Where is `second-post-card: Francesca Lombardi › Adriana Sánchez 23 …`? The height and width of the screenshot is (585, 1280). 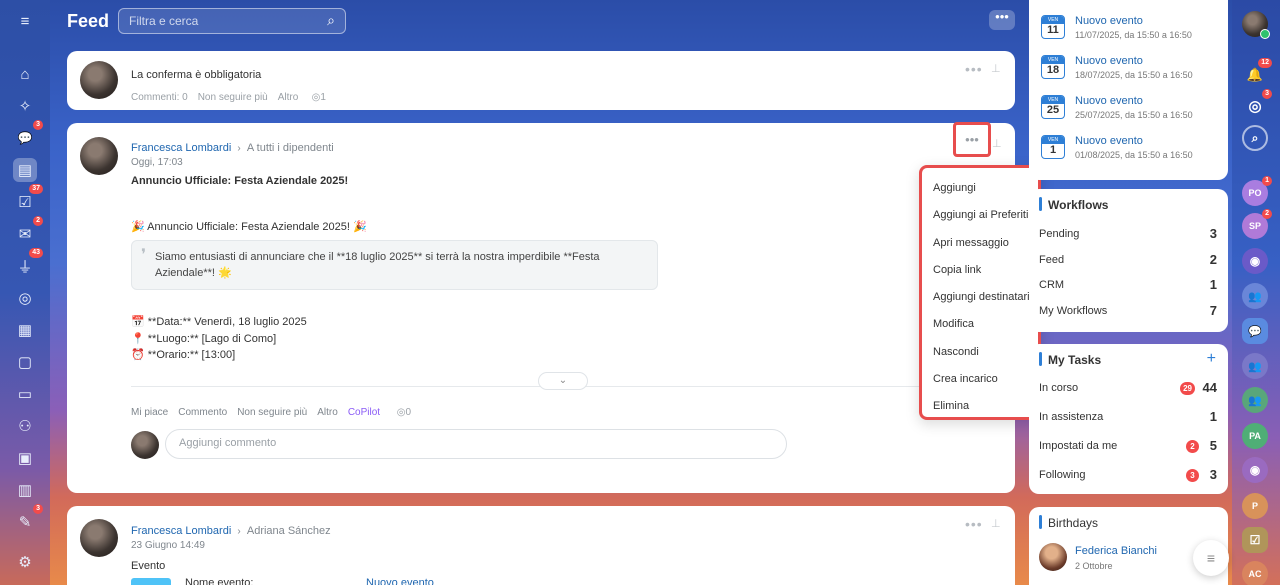 second-post-card: Francesca Lombardi › Adriana Sánchez 23 … is located at coordinates (541, 545).